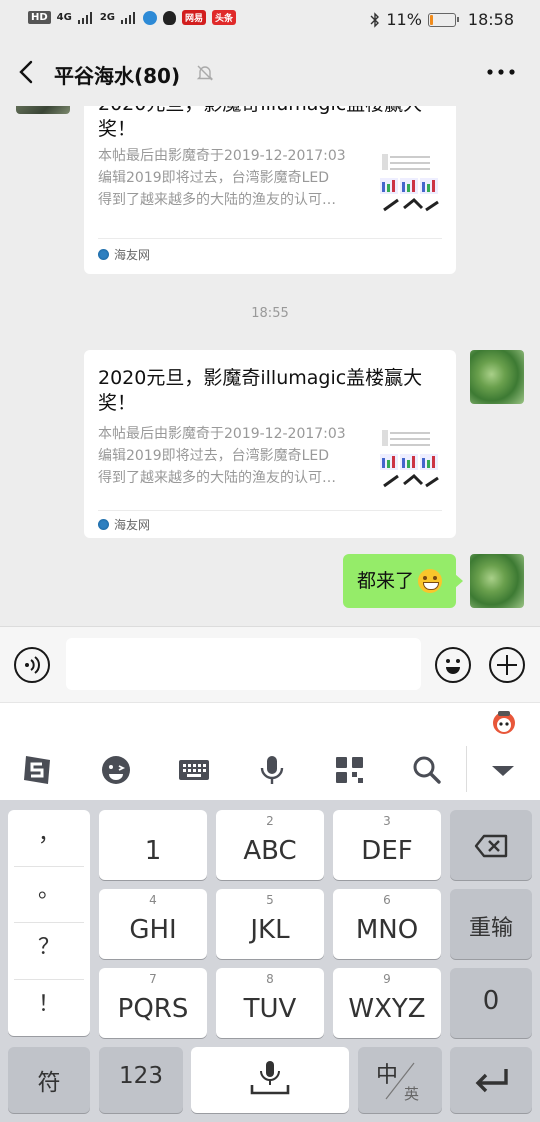 This screenshot has width=540, height=1122. What do you see at coordinates (49, 1083) in the screenshot?
I see `key-label: 符` at bounding box center [49, 1083].